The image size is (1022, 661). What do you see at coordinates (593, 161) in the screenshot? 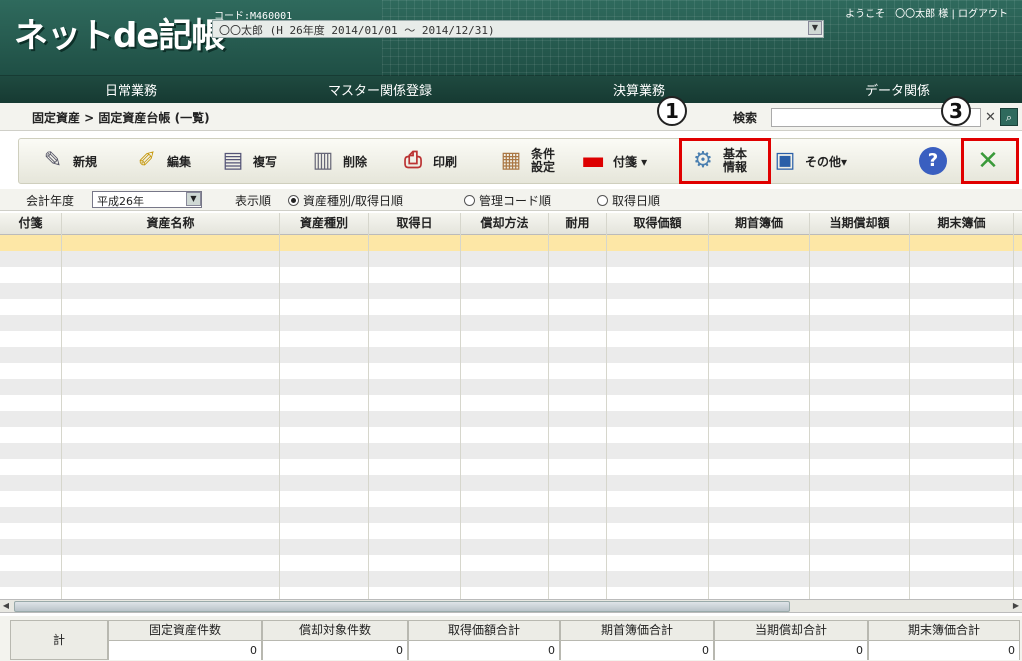
I see `tag-icon: ▬` at bounding box center [593, 161].